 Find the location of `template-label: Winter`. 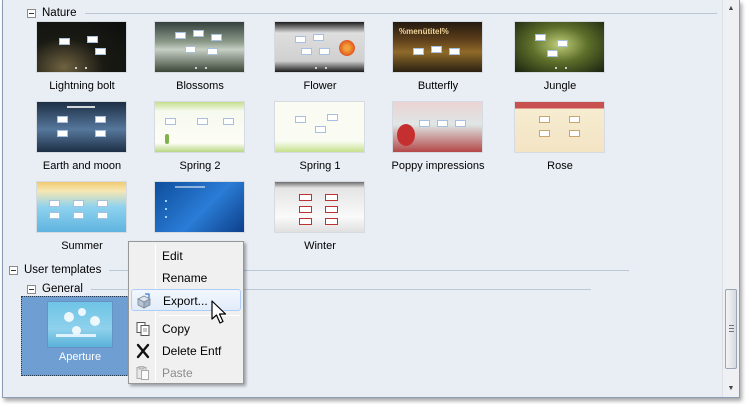

template-label: Winter is located at coordinates (320, 246).